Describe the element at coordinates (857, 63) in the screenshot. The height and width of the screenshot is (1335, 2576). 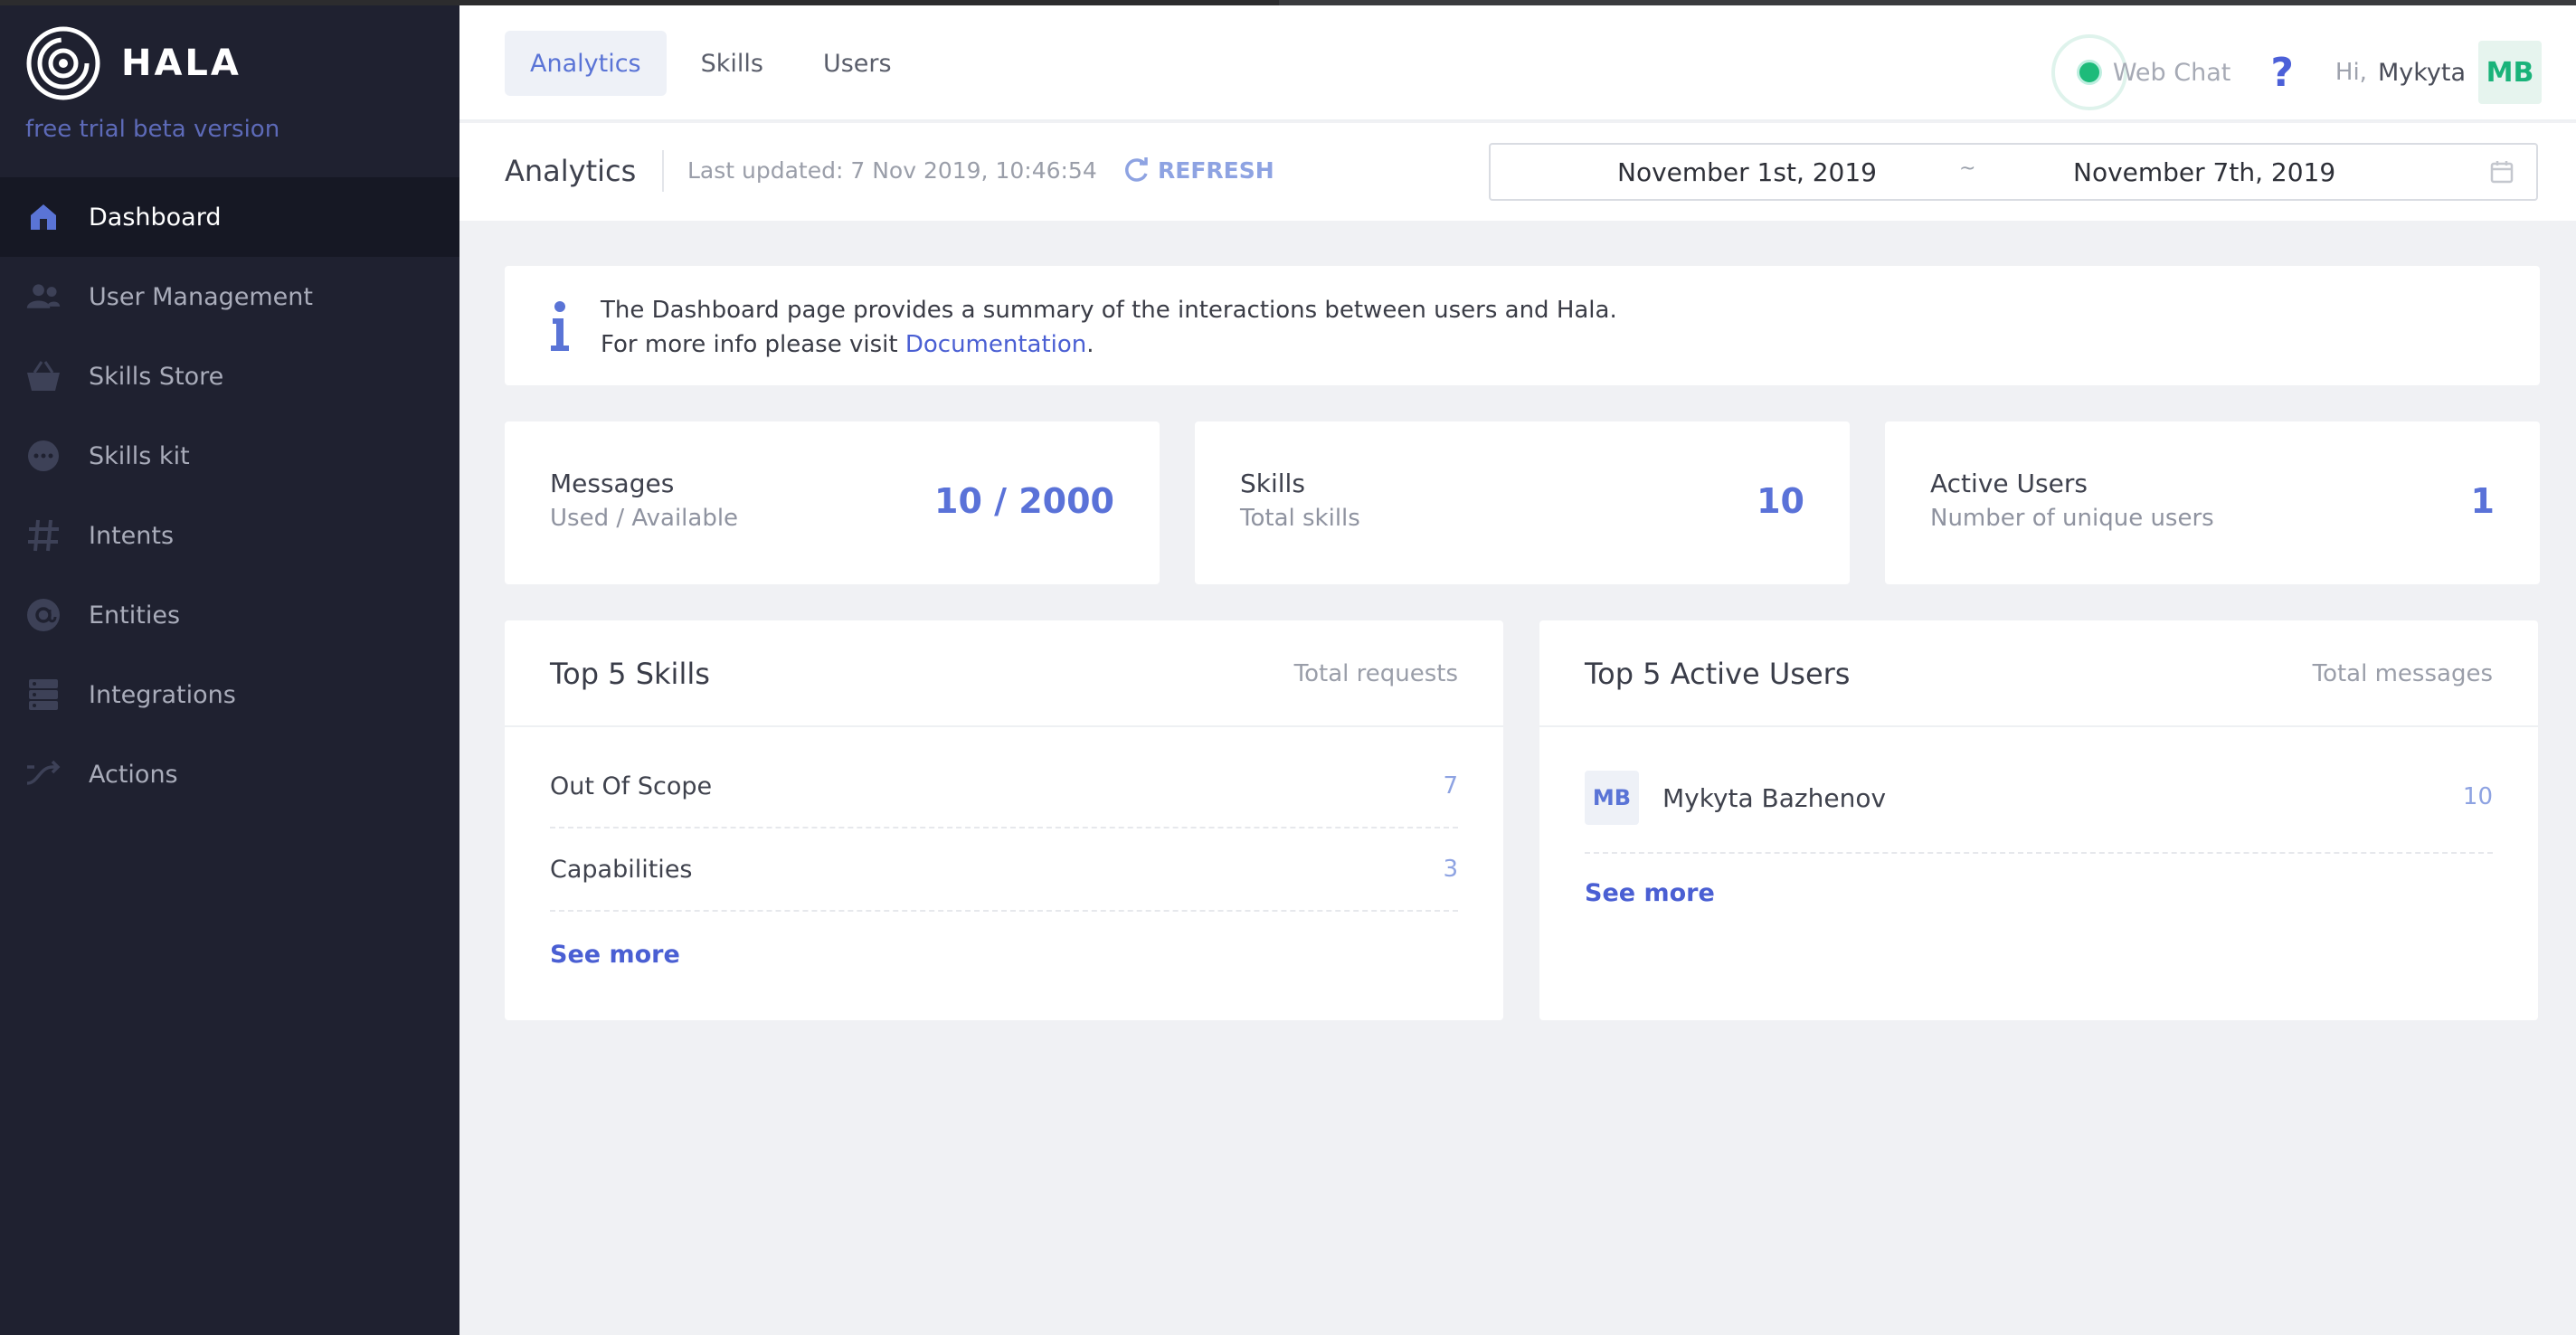
I see `tab-users: Users` at that location.